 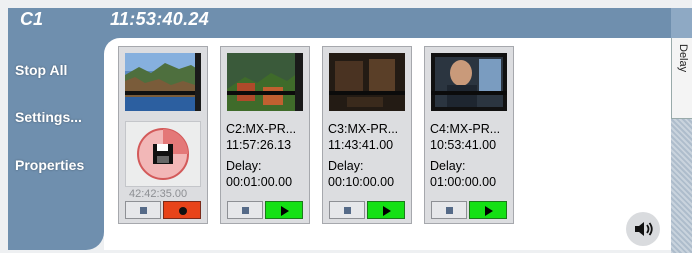 I want to click on current-time: 11:53:40.24, so click(x=160, y=19).